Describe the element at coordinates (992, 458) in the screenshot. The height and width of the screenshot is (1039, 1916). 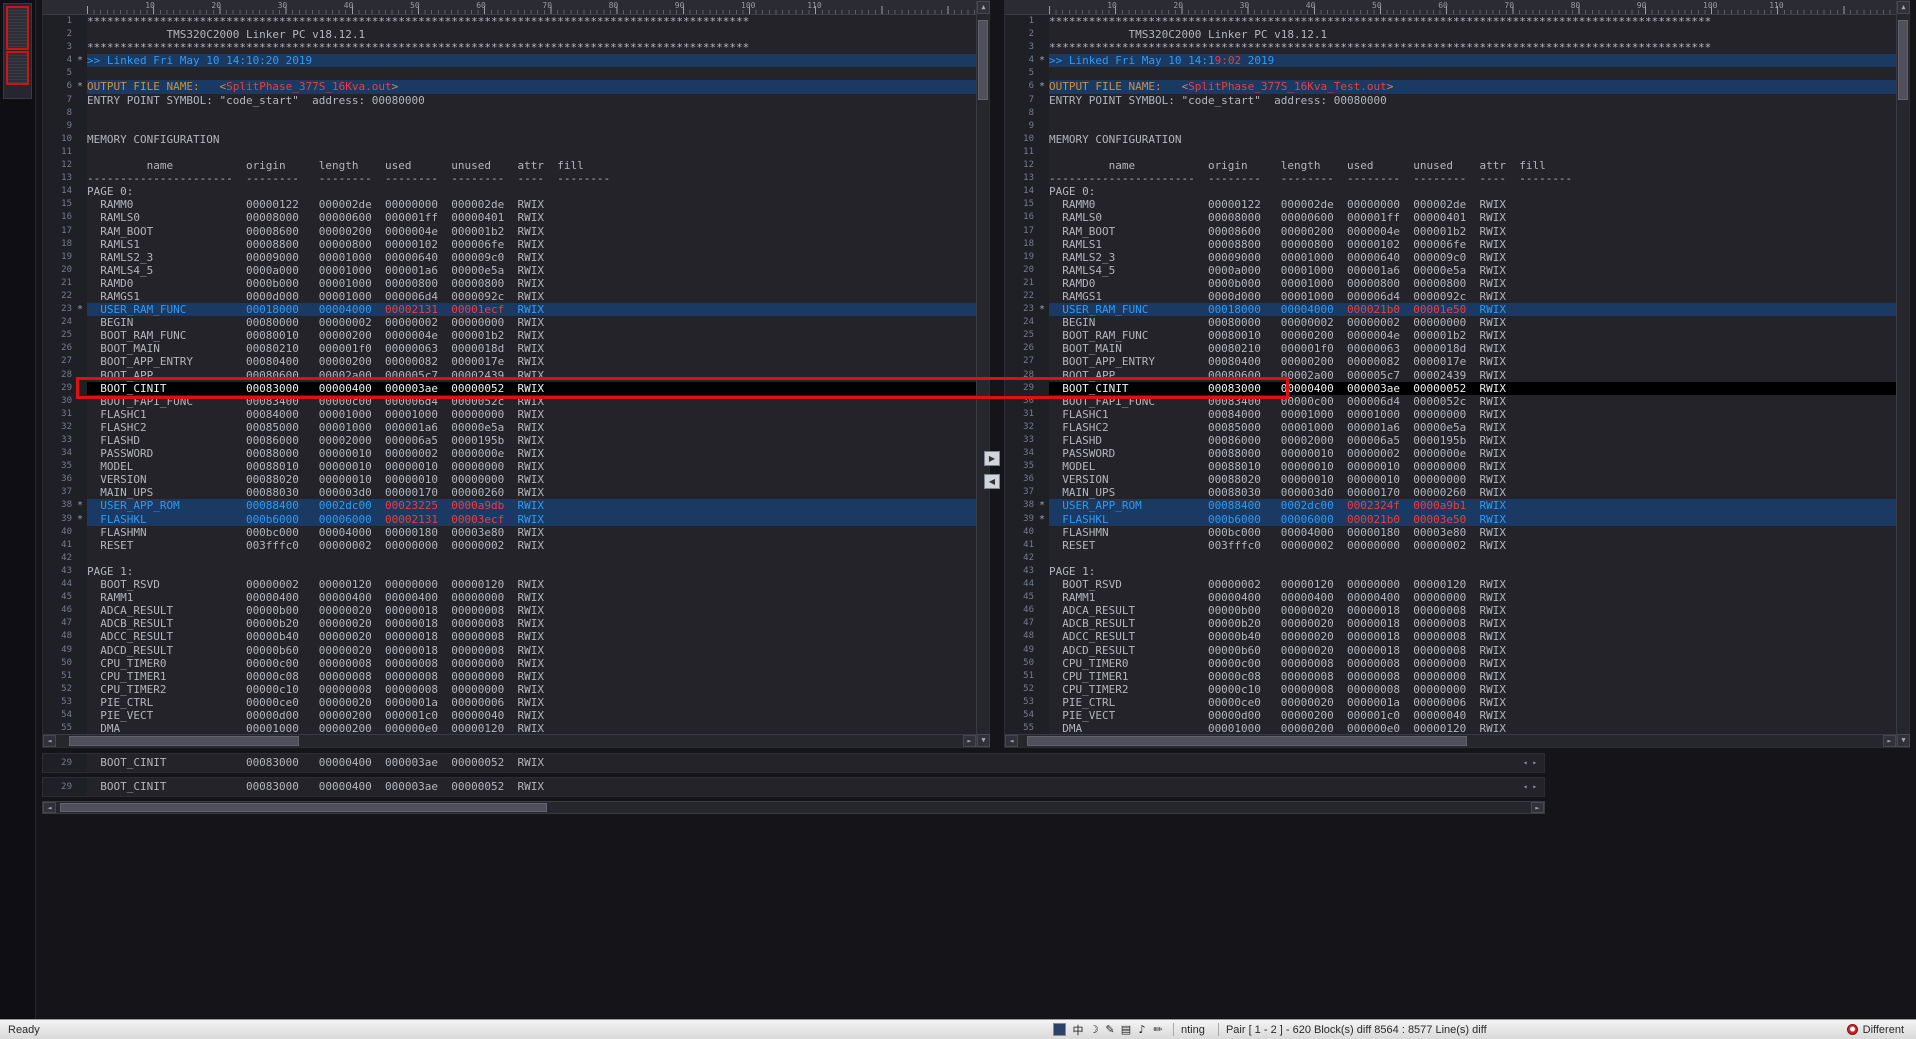
I see `copy-section-right-button: ▶` at that location.